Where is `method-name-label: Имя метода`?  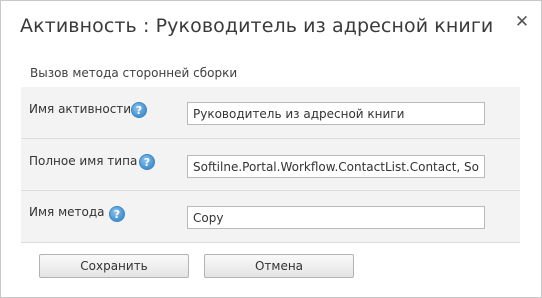
method-name-label: Имя метода is located at coordinates (67, 212).